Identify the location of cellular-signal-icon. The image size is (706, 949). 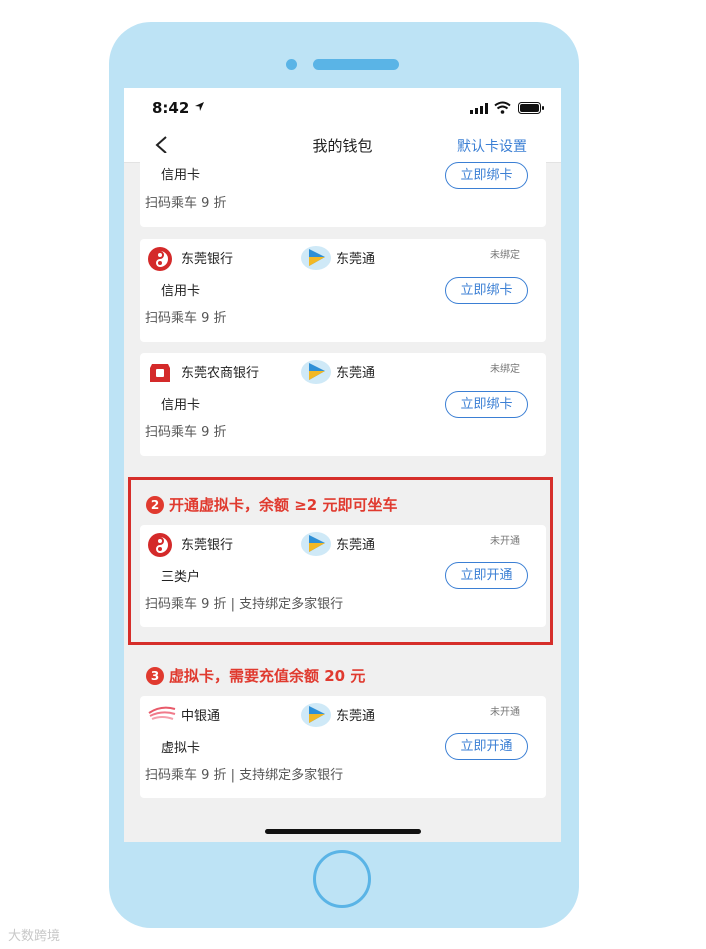
(479, 108).